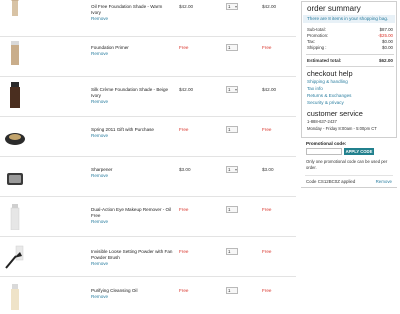 The image size is (400, 314). I want to click on product-name: Spring 2011 Gift with Purchase Remove, so click(132, 133).